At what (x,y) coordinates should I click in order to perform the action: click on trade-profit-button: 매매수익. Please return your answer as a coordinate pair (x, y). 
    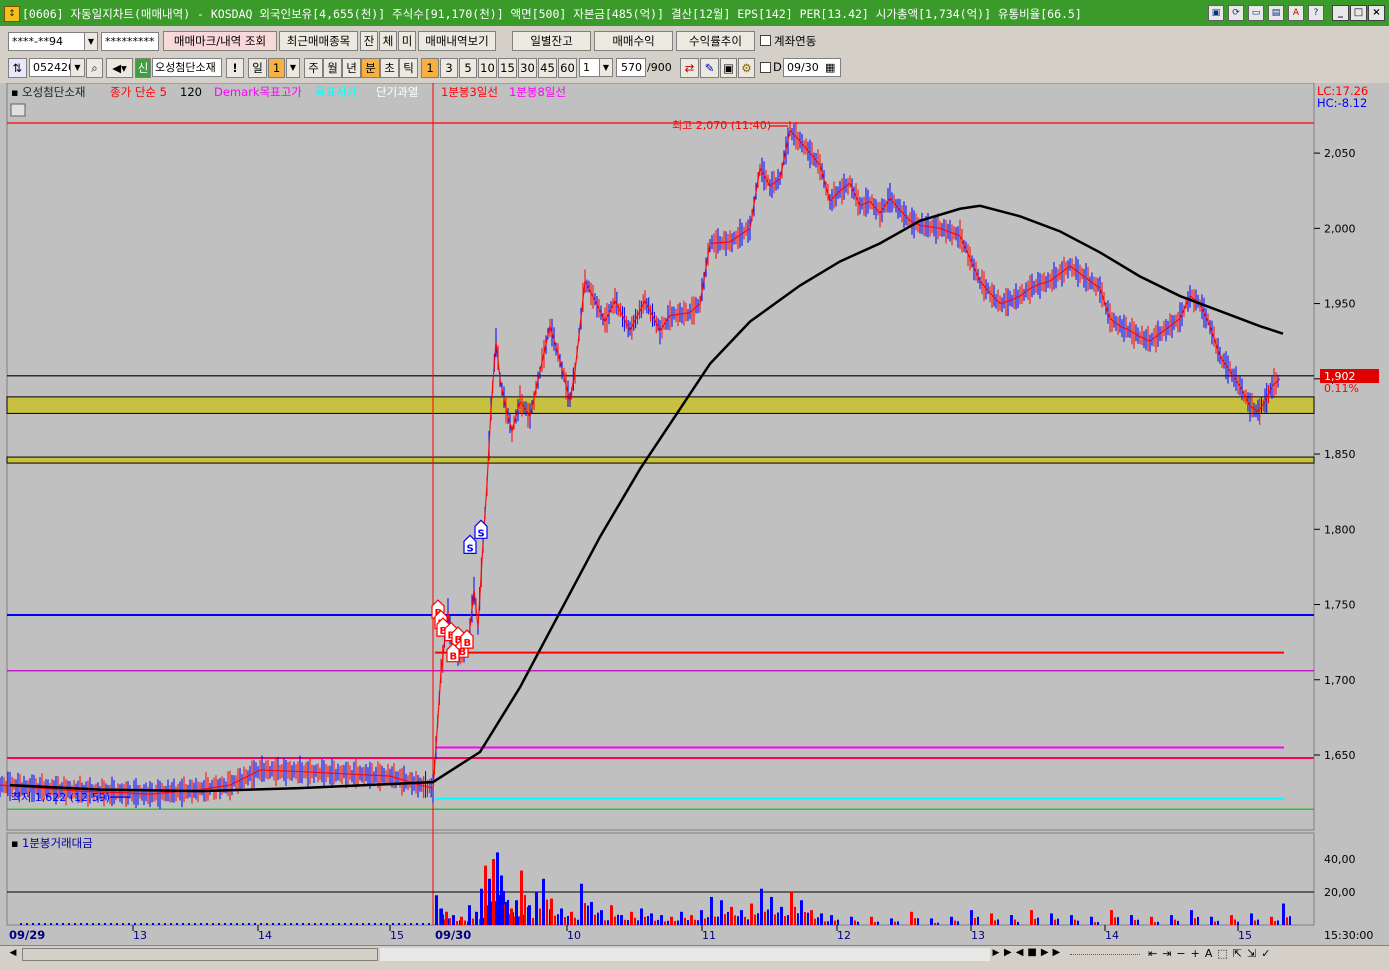
    Looking at the image, I should click on (633, 41).